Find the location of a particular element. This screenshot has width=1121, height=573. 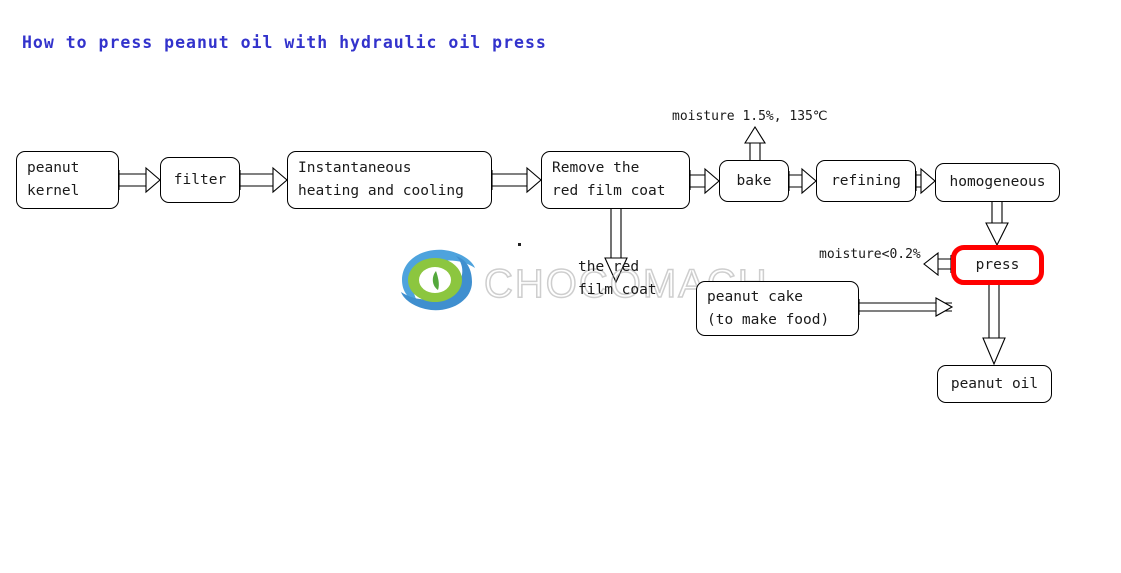

node-bake: bake is located at coordinates (754, 181).